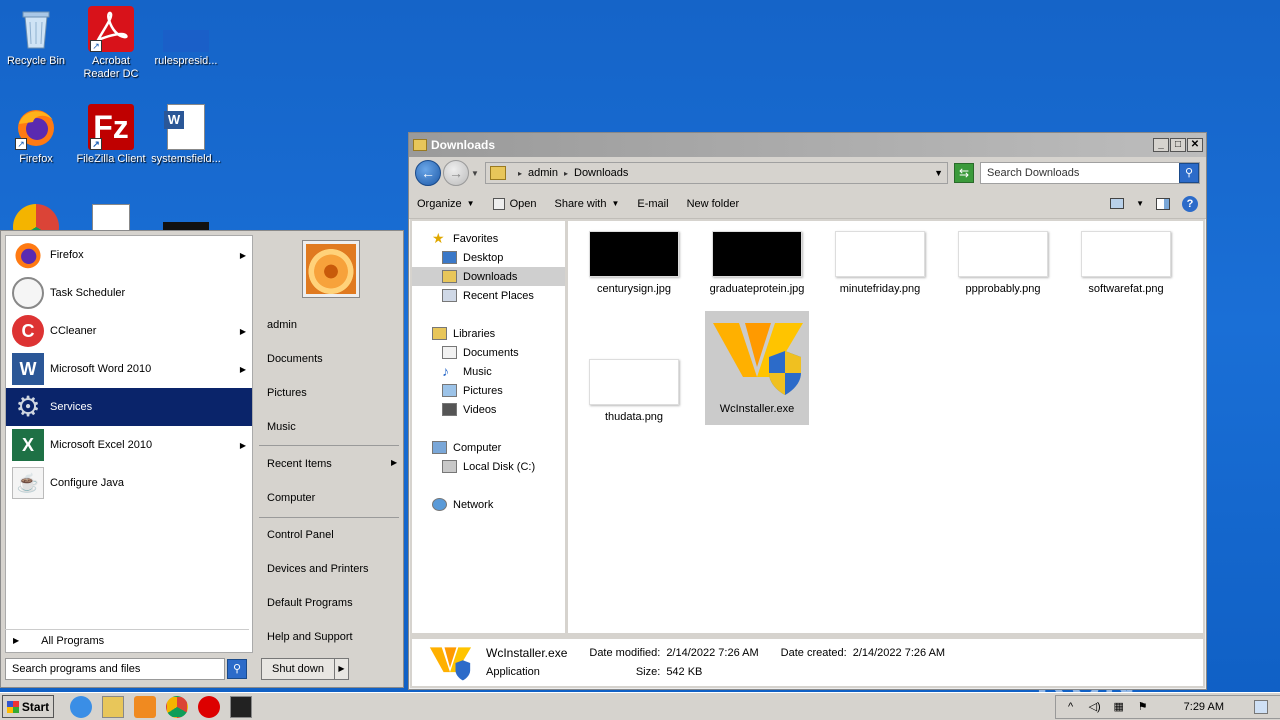 The width and height of the screenshot is (1280, 720). What do you see at coordinates (488, 257) in the screenshot?
I see `nav-desktop: Desktop` at bounding box center [488, 257].